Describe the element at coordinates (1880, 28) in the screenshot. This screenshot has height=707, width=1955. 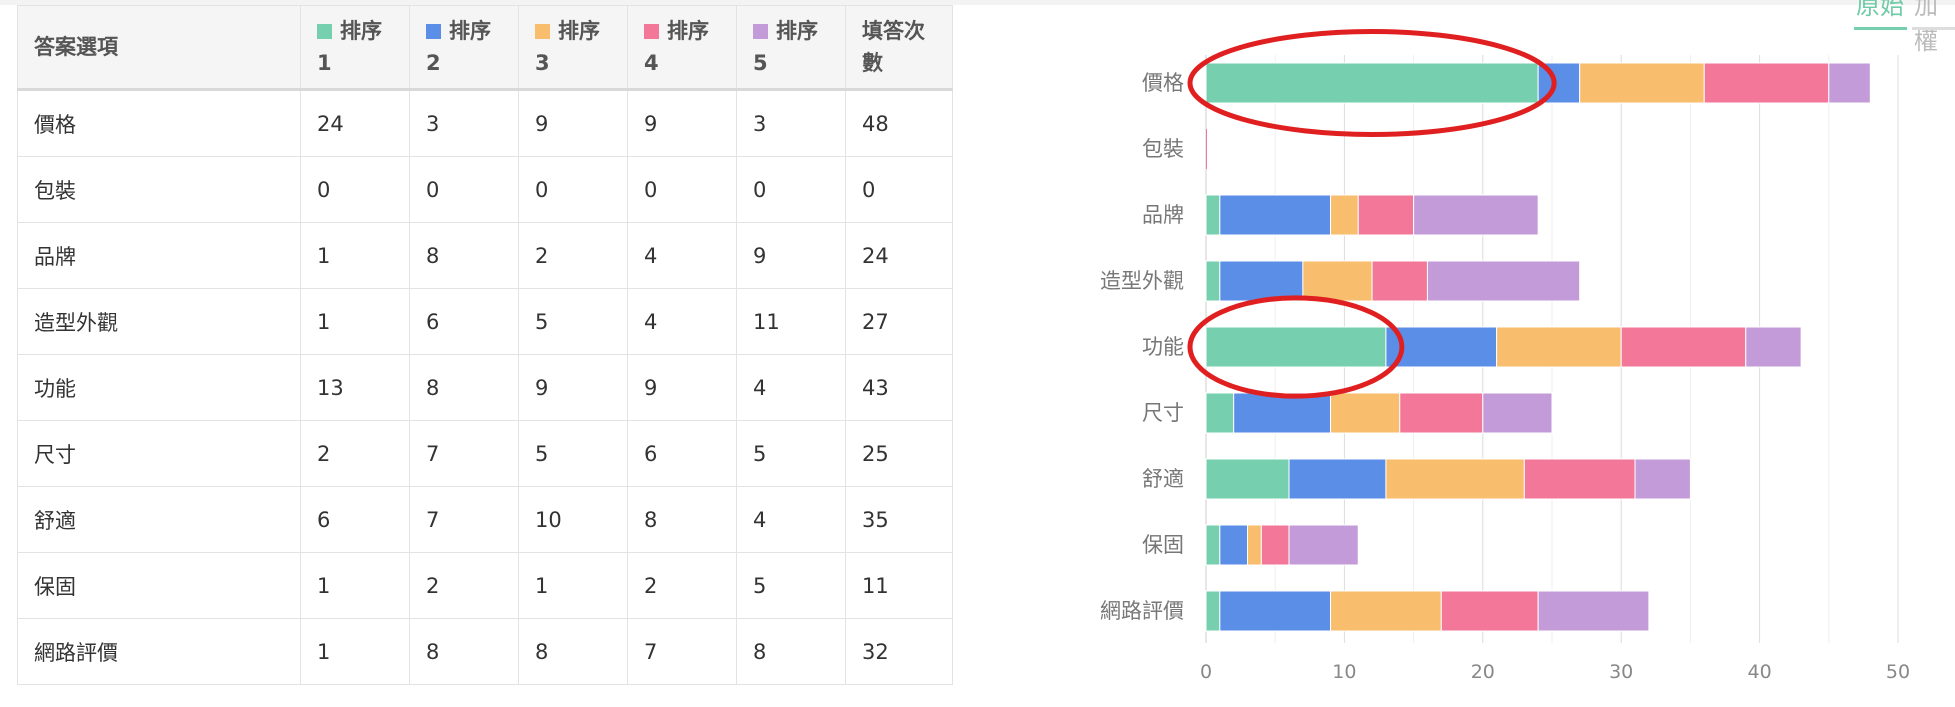
I see `tab-raw-underline` at that location.